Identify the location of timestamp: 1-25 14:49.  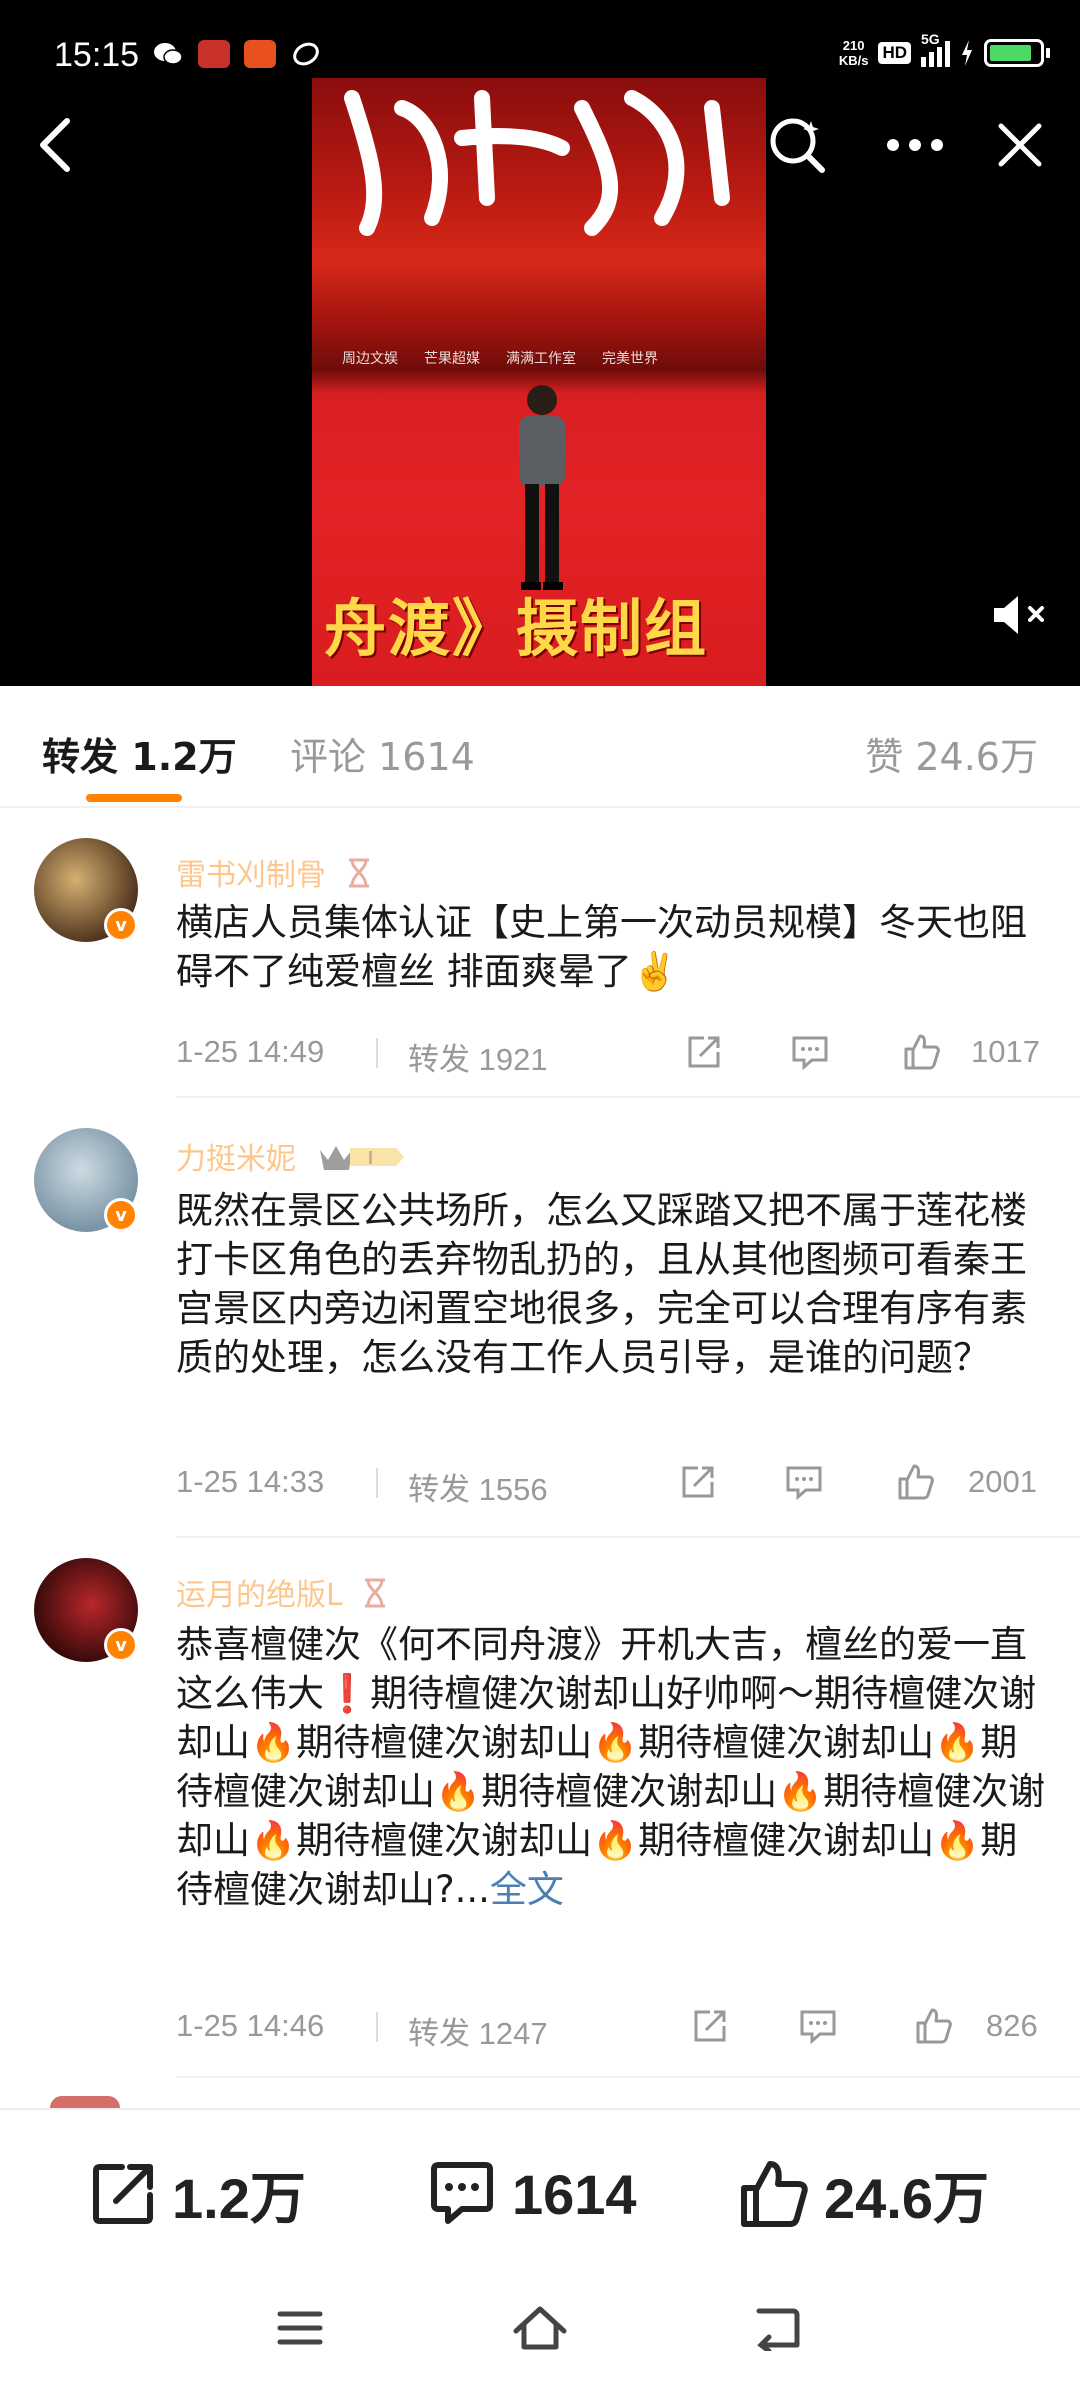
(250, 1051).